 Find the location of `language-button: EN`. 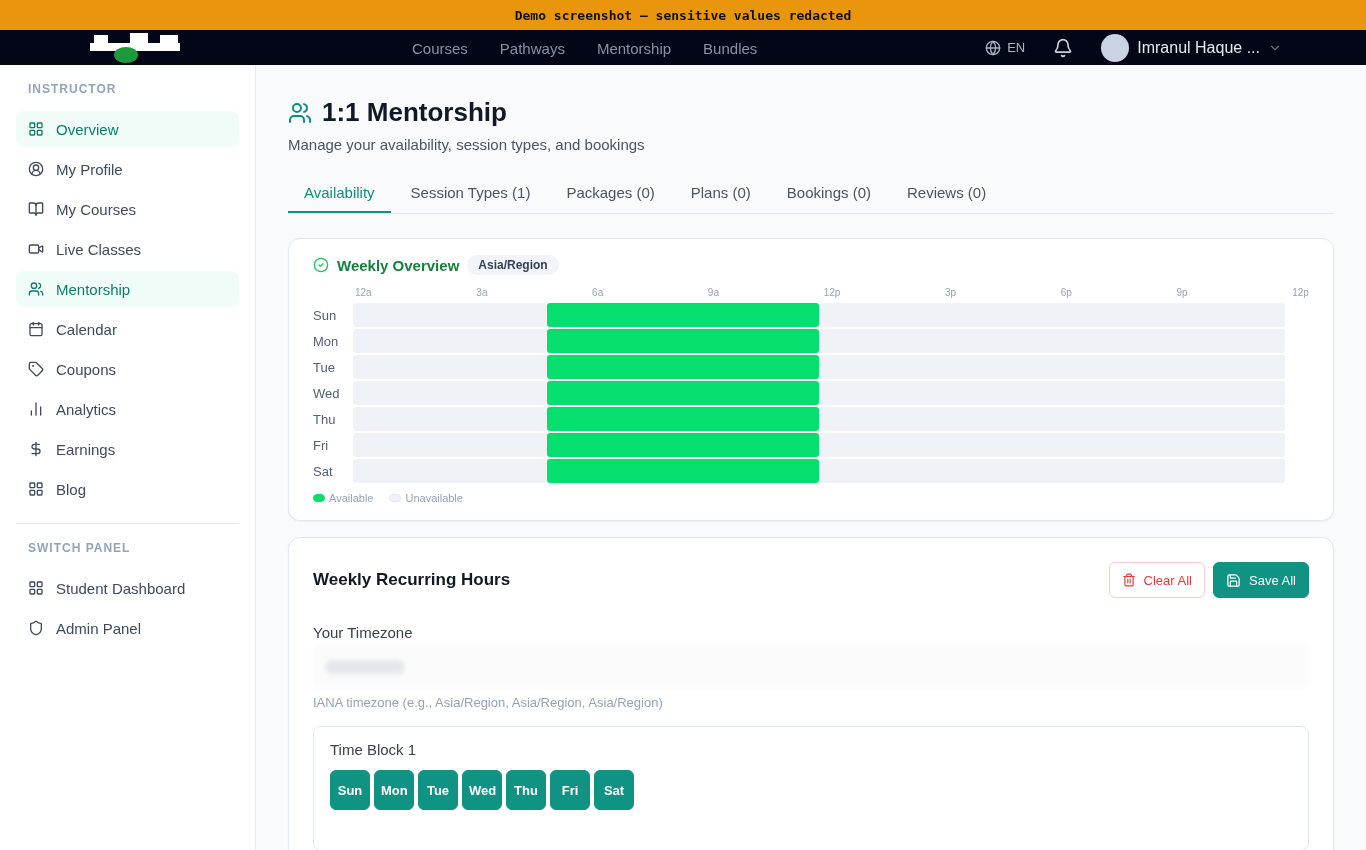

language-button: EN is located at coordinates (1005, 47).